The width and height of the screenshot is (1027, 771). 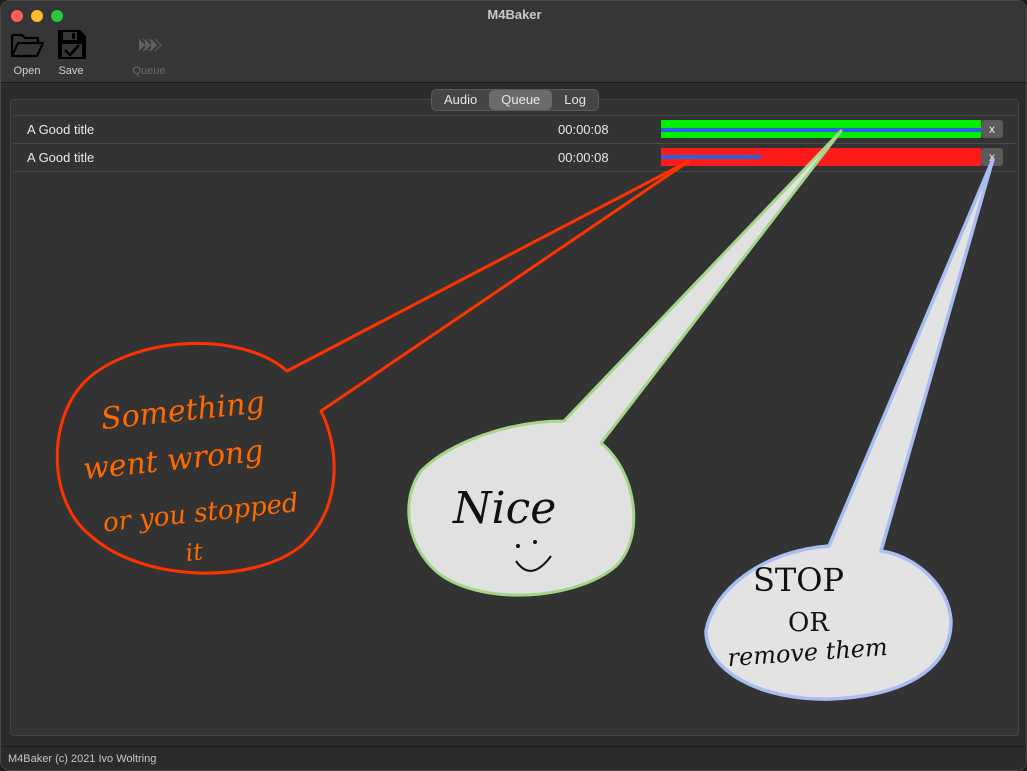 What do you see at coordinates (514, 171) in the screenshot?
I see `list-divider` at bounding box center [514, 171].